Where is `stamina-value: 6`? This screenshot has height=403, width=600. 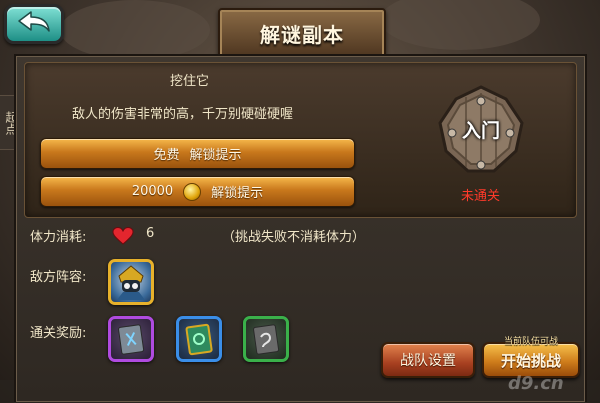
stamina-value: 6 is located at coordinates (150, 233).